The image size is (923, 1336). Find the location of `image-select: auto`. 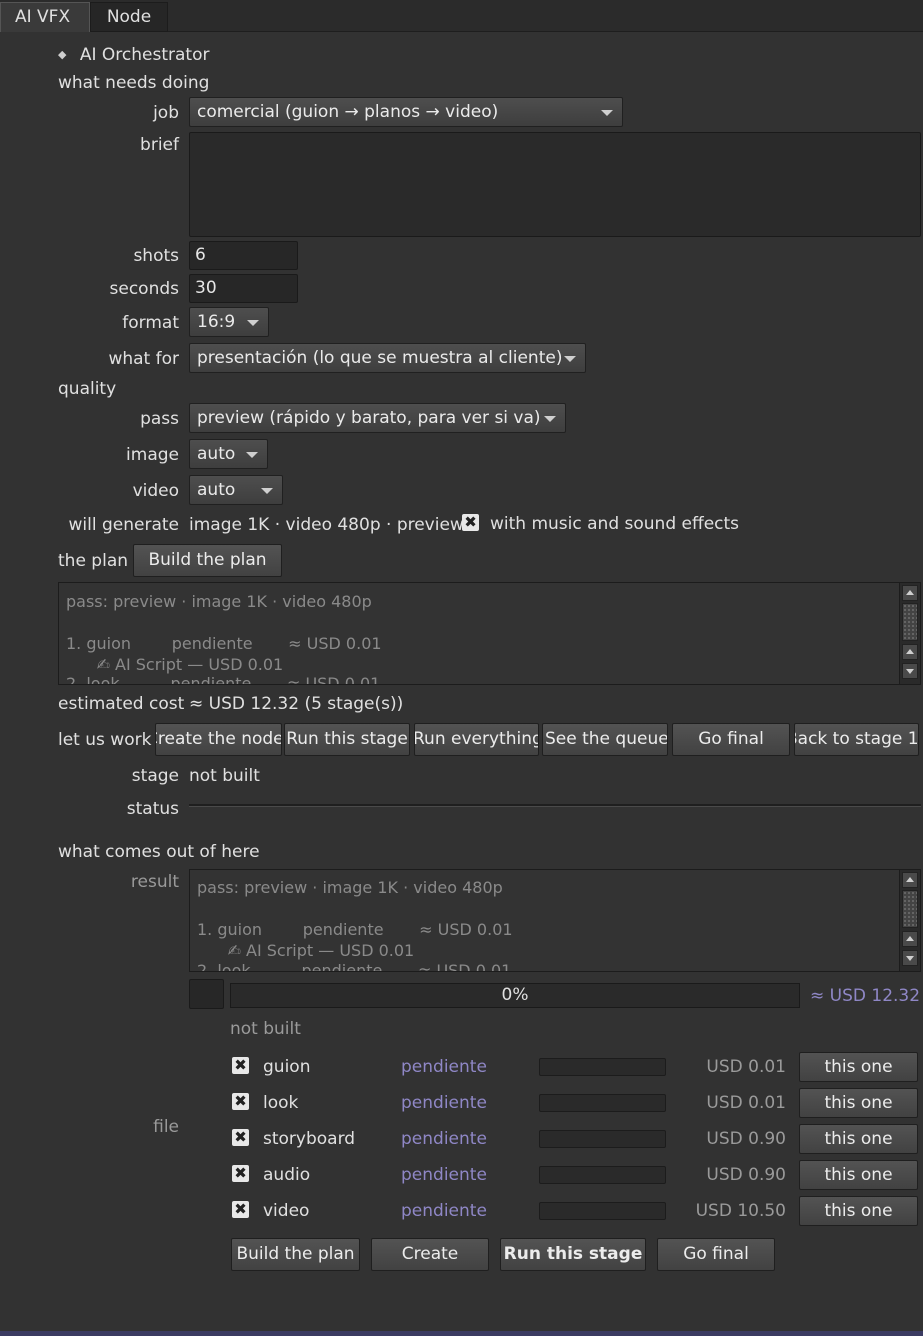

image-select: auto is located at coordinates (228, 454).